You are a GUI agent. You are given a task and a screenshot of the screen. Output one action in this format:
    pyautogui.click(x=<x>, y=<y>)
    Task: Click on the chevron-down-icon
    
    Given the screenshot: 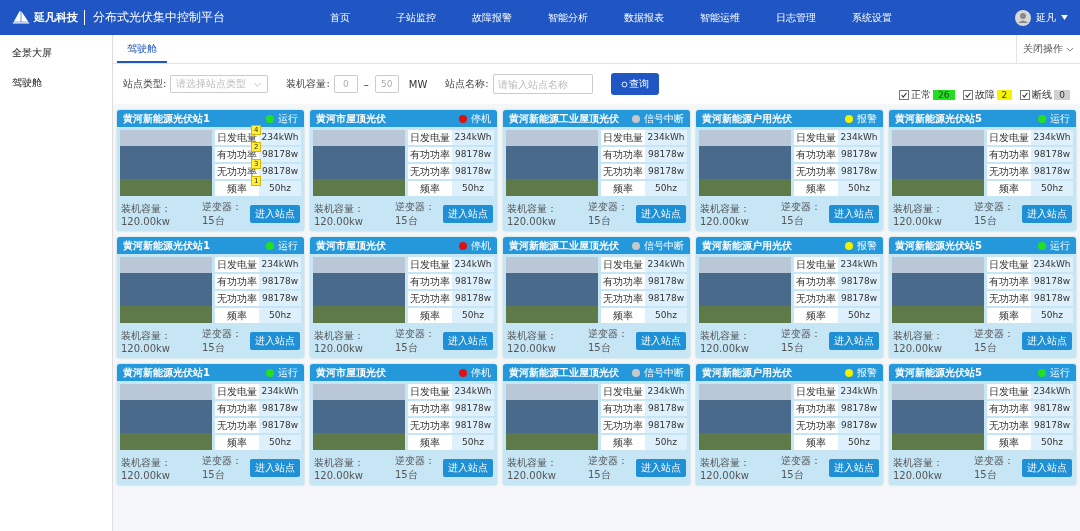 What is the action you would take?
    pyautogui.click(x=1070, y=49)
    